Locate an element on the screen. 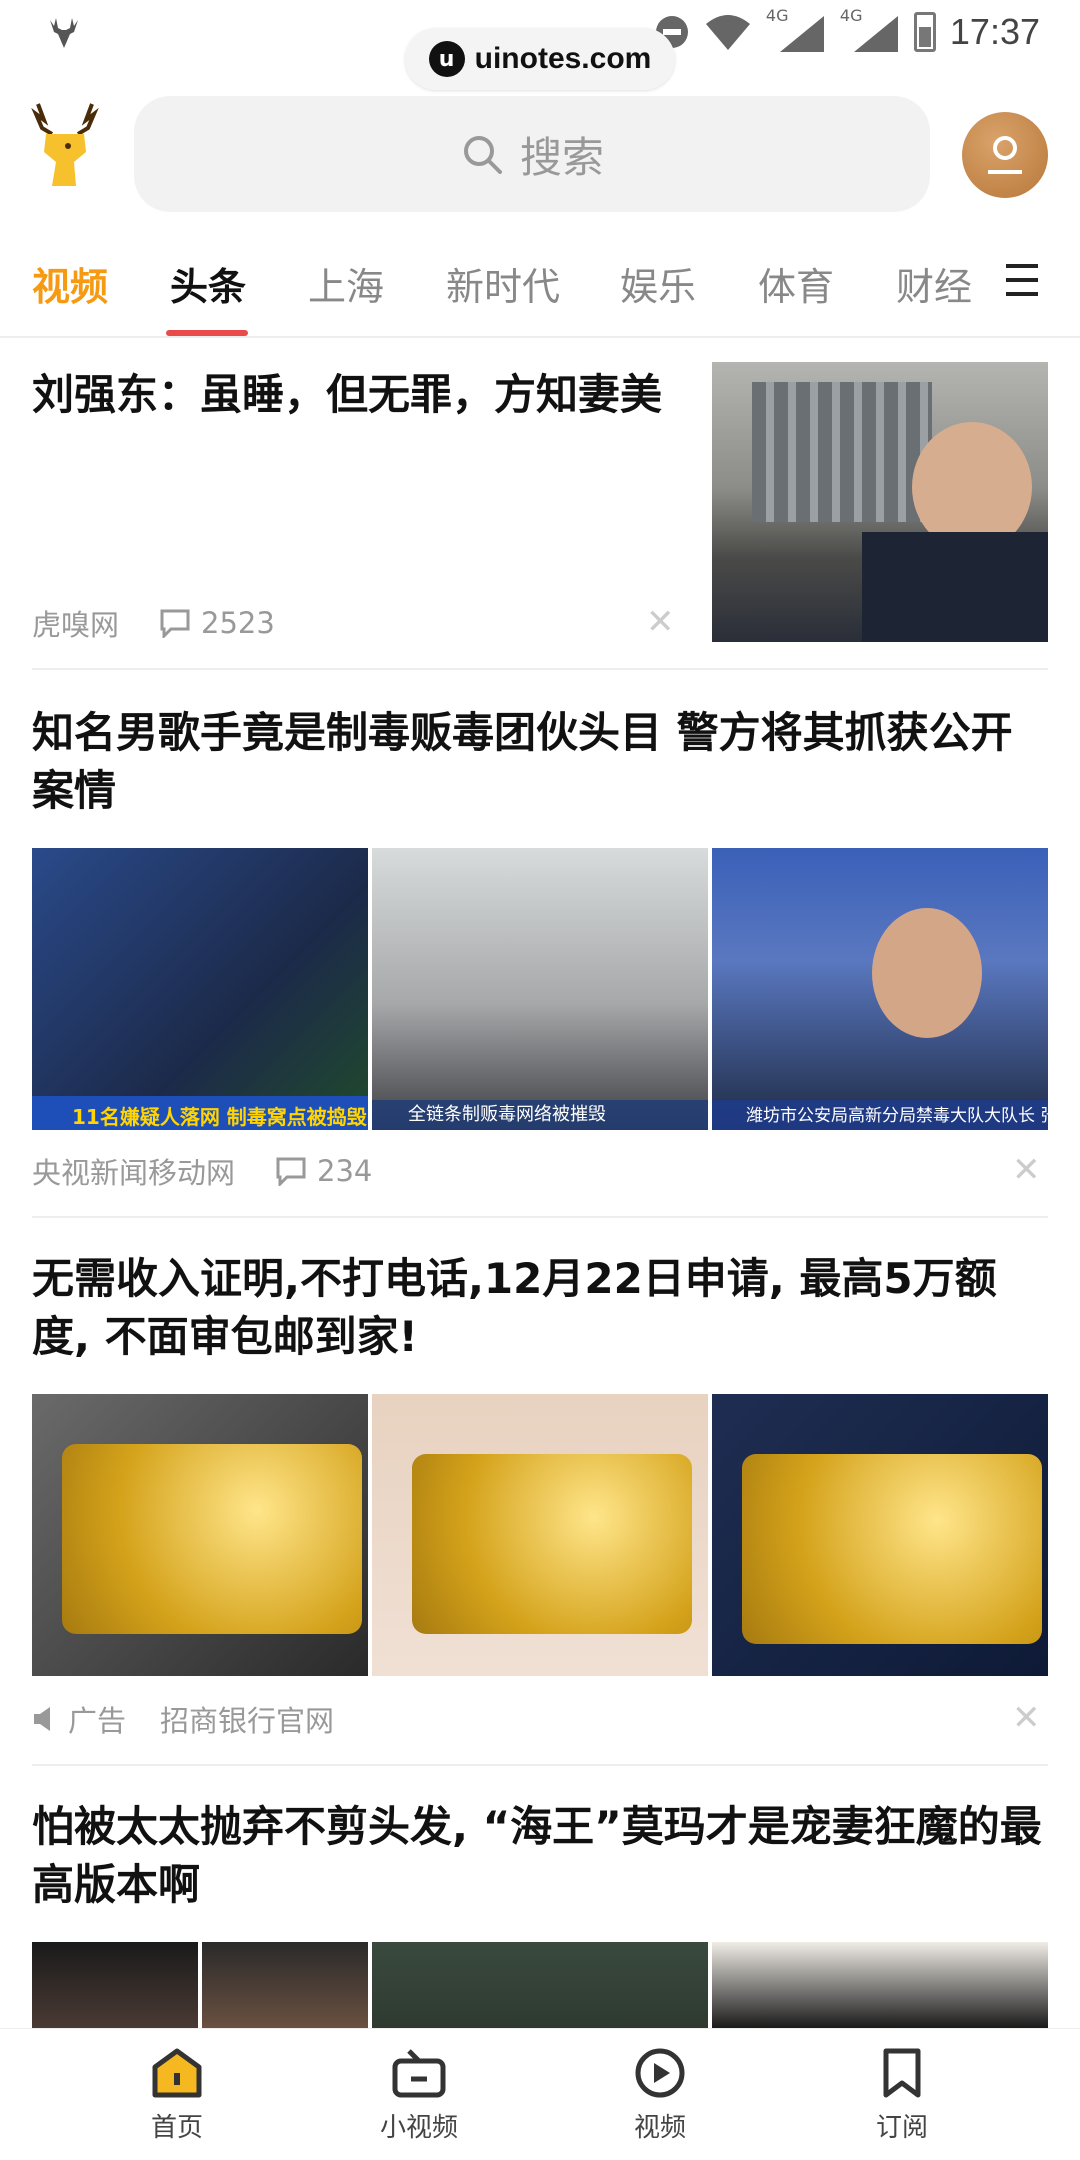 This screenshot has width=1080, height=2160. image-caption: 11名嫌疑人落网 制毒窝点被捣毁 is located at coordinates (219, 1117).